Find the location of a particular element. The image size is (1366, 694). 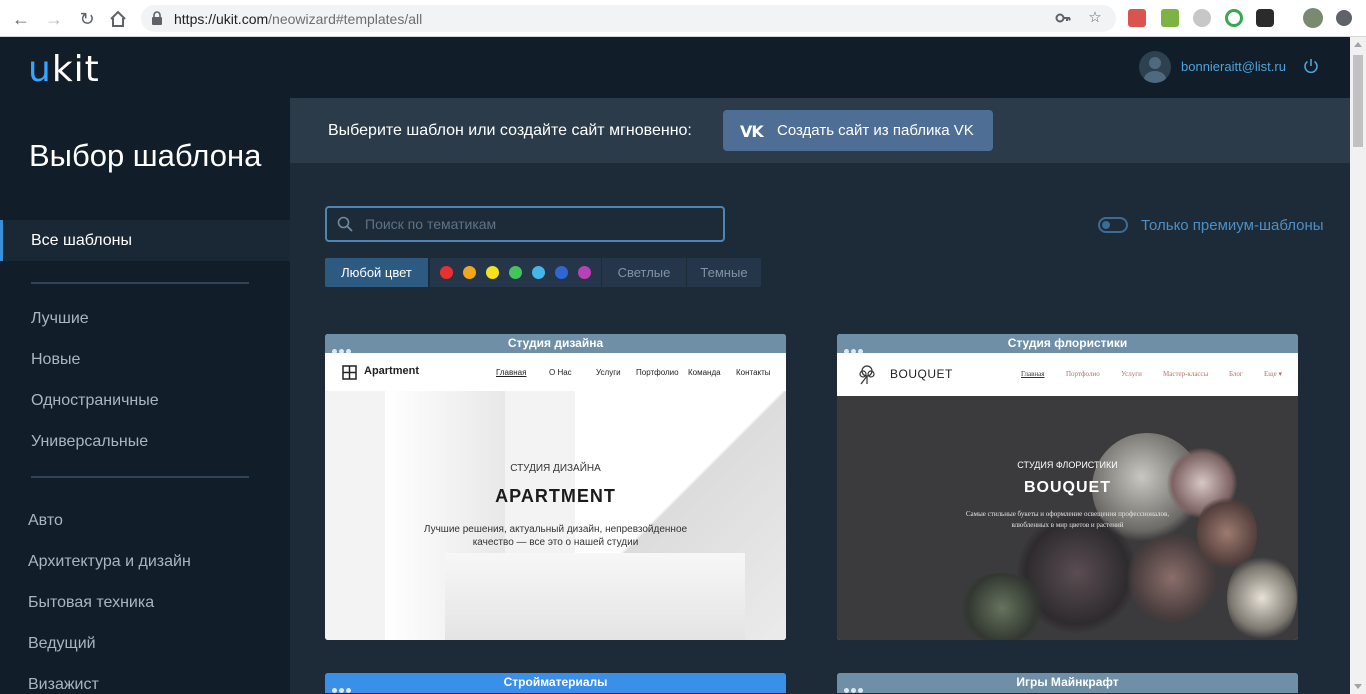

preview-headline: BOUQUET is located at coordinates (1067, 487).